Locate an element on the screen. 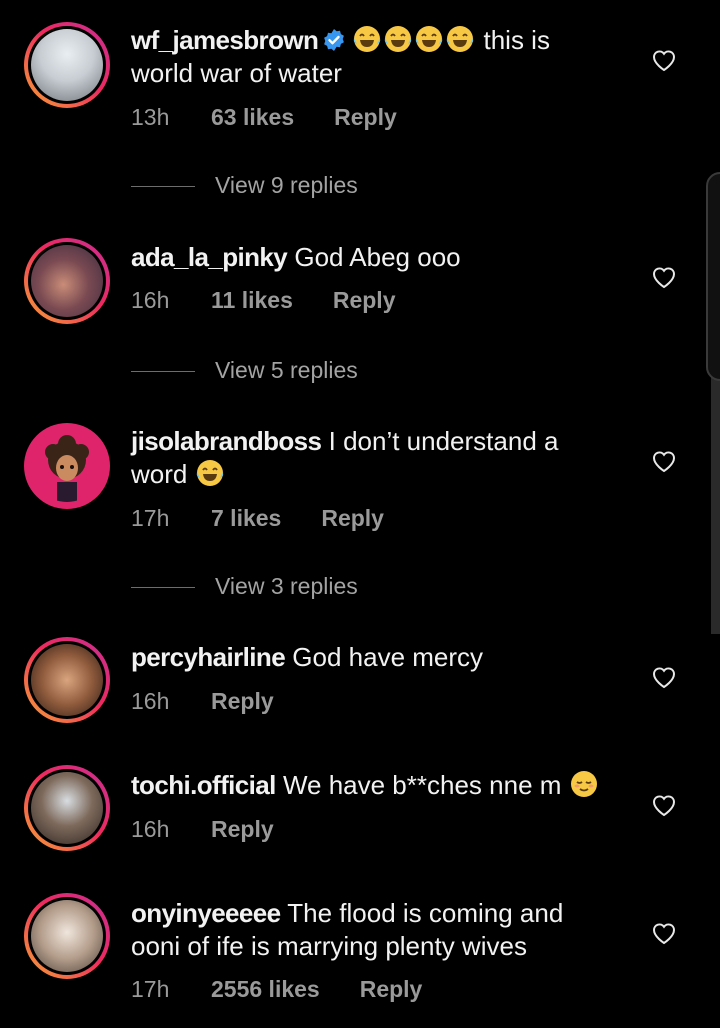 This screenshot has height=1028, width=720. view-replies-label: View 5 replies is located at coordinates (286, 370).